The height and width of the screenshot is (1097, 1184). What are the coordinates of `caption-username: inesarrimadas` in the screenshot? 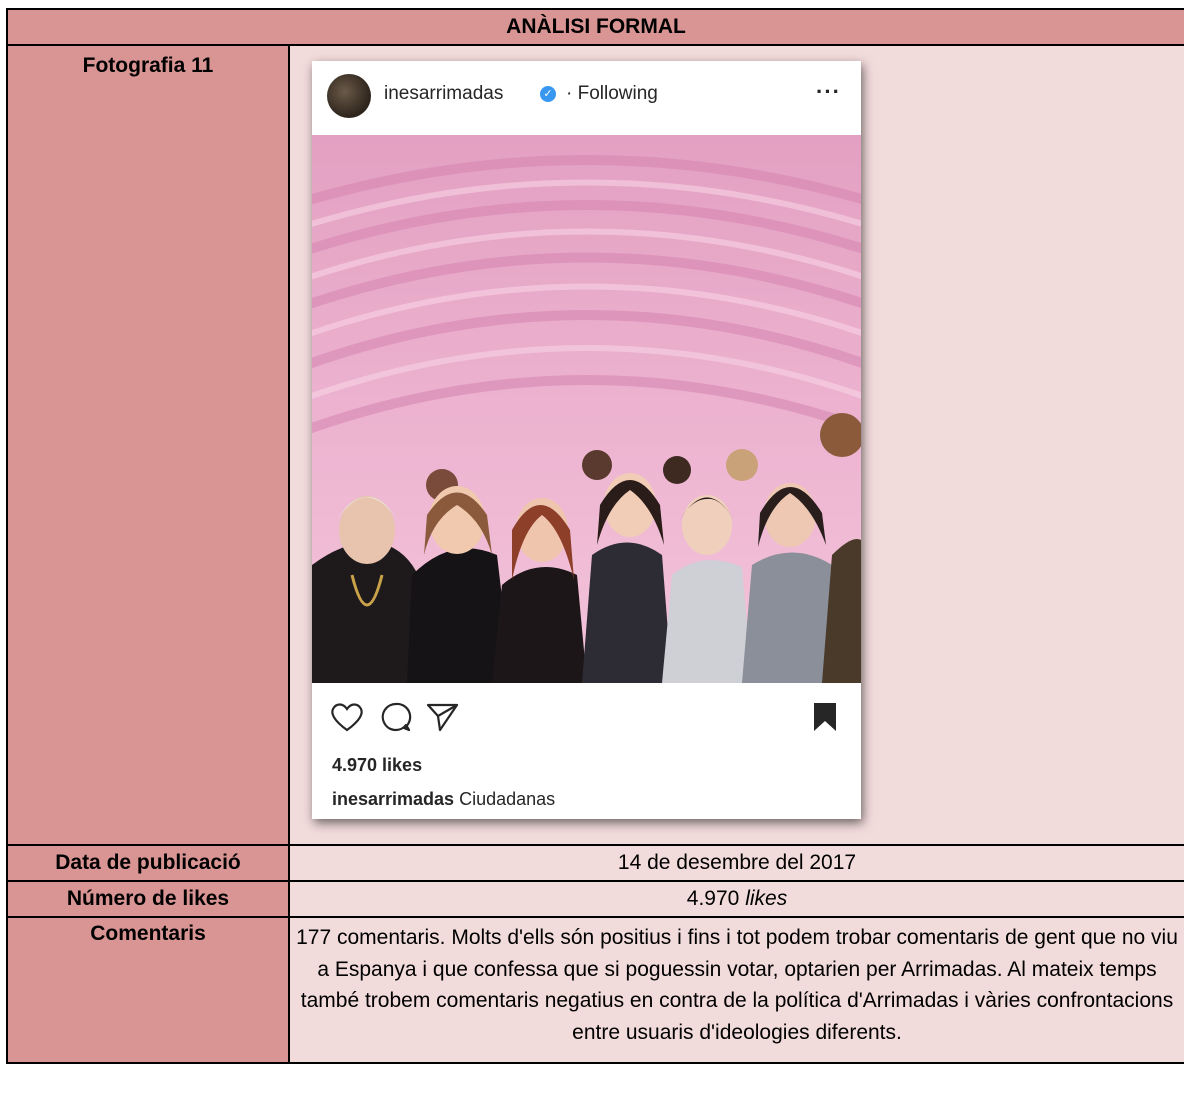 It's located at (393, 799).